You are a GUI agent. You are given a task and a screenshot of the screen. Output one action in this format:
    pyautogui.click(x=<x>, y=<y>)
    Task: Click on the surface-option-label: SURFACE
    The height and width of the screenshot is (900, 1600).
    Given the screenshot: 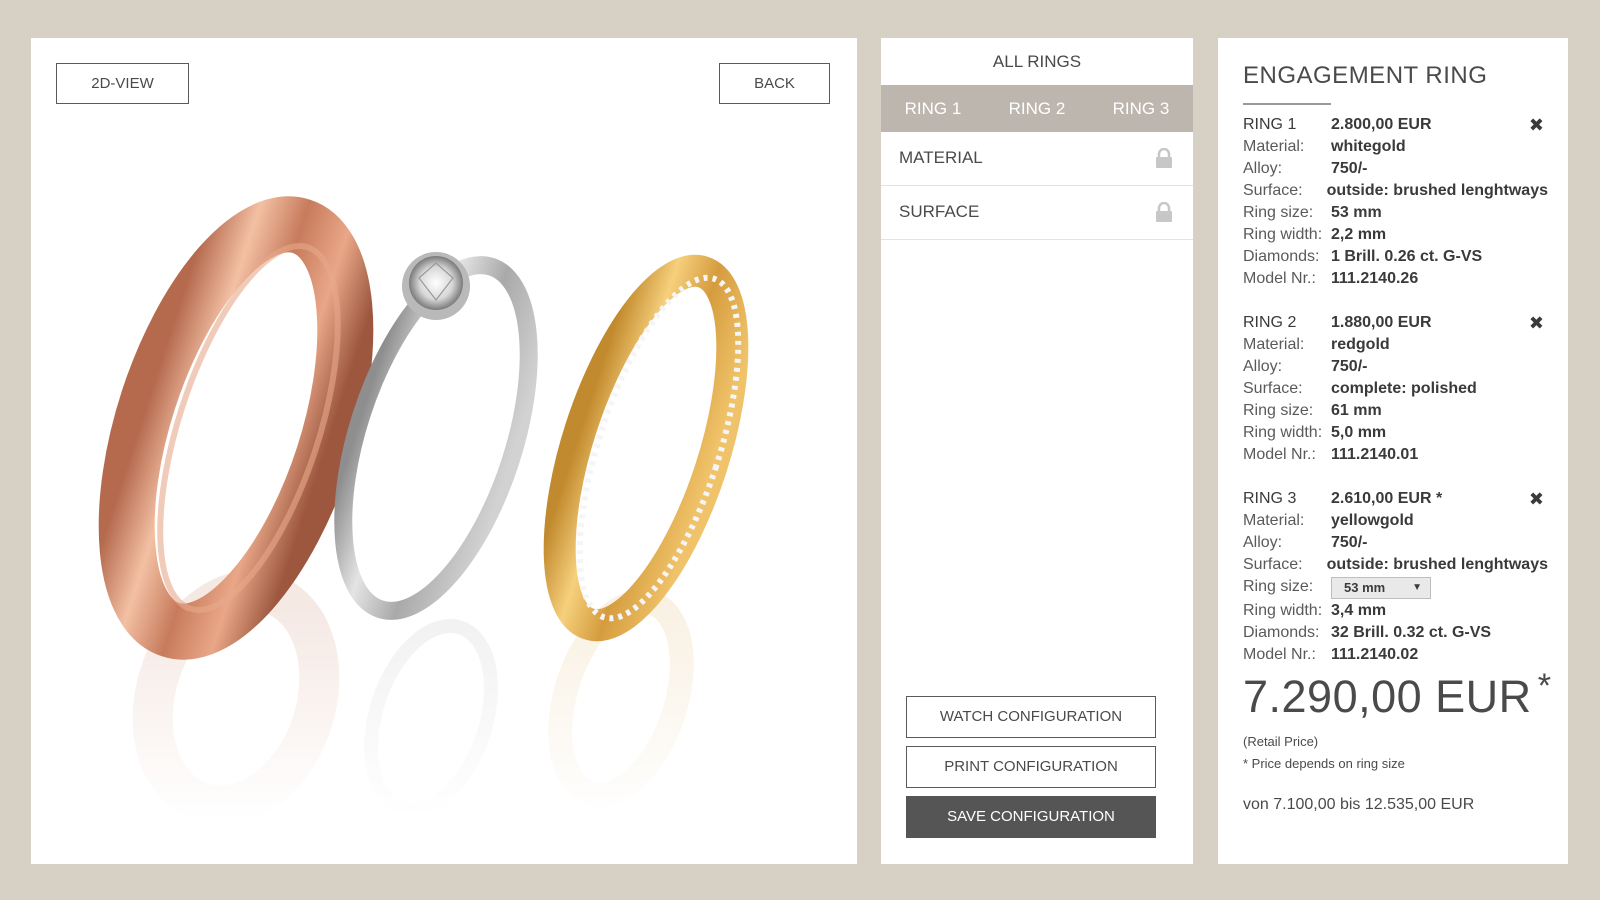 What is the action you would take?
    pyautogui.click(x=939, y=211)
    